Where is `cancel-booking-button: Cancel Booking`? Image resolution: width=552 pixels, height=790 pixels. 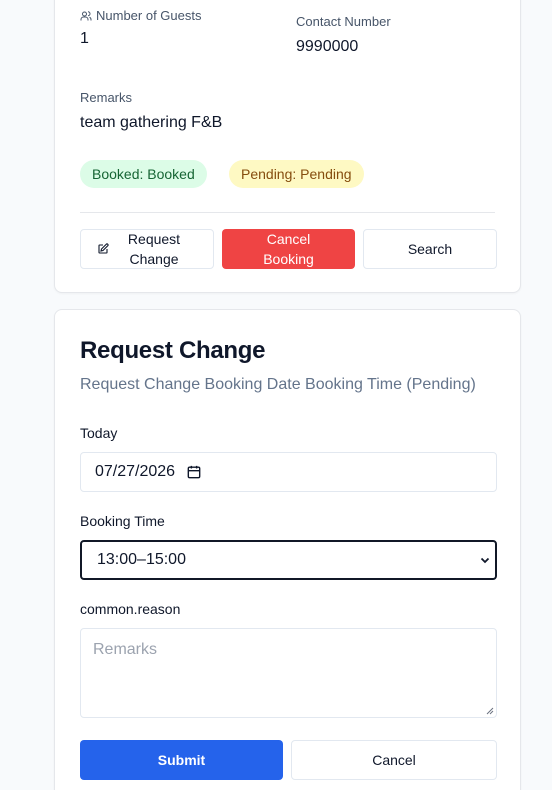
cancel-booking-button: Cancel Booking is located at coordinates (288, 249).